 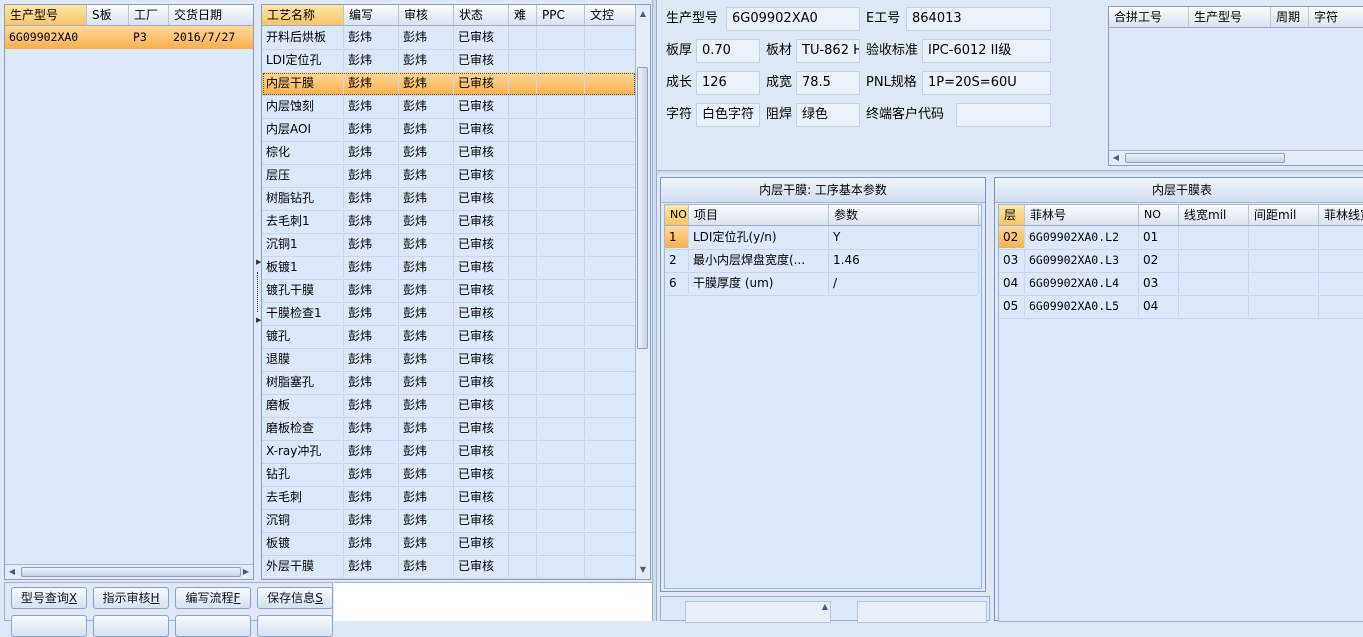 I want to click on horizontal-divider, so click(x=1010, y=172).